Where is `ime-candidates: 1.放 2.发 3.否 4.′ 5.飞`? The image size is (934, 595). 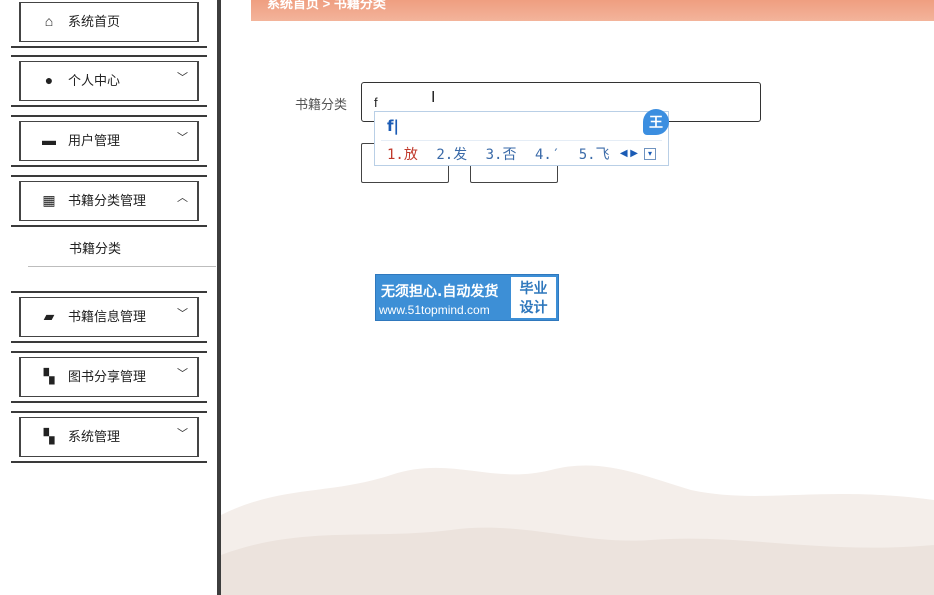 ime-candidates: 1.放 2.发 3.否 4.′ 5.飞 is located at coordinates (505, 154).